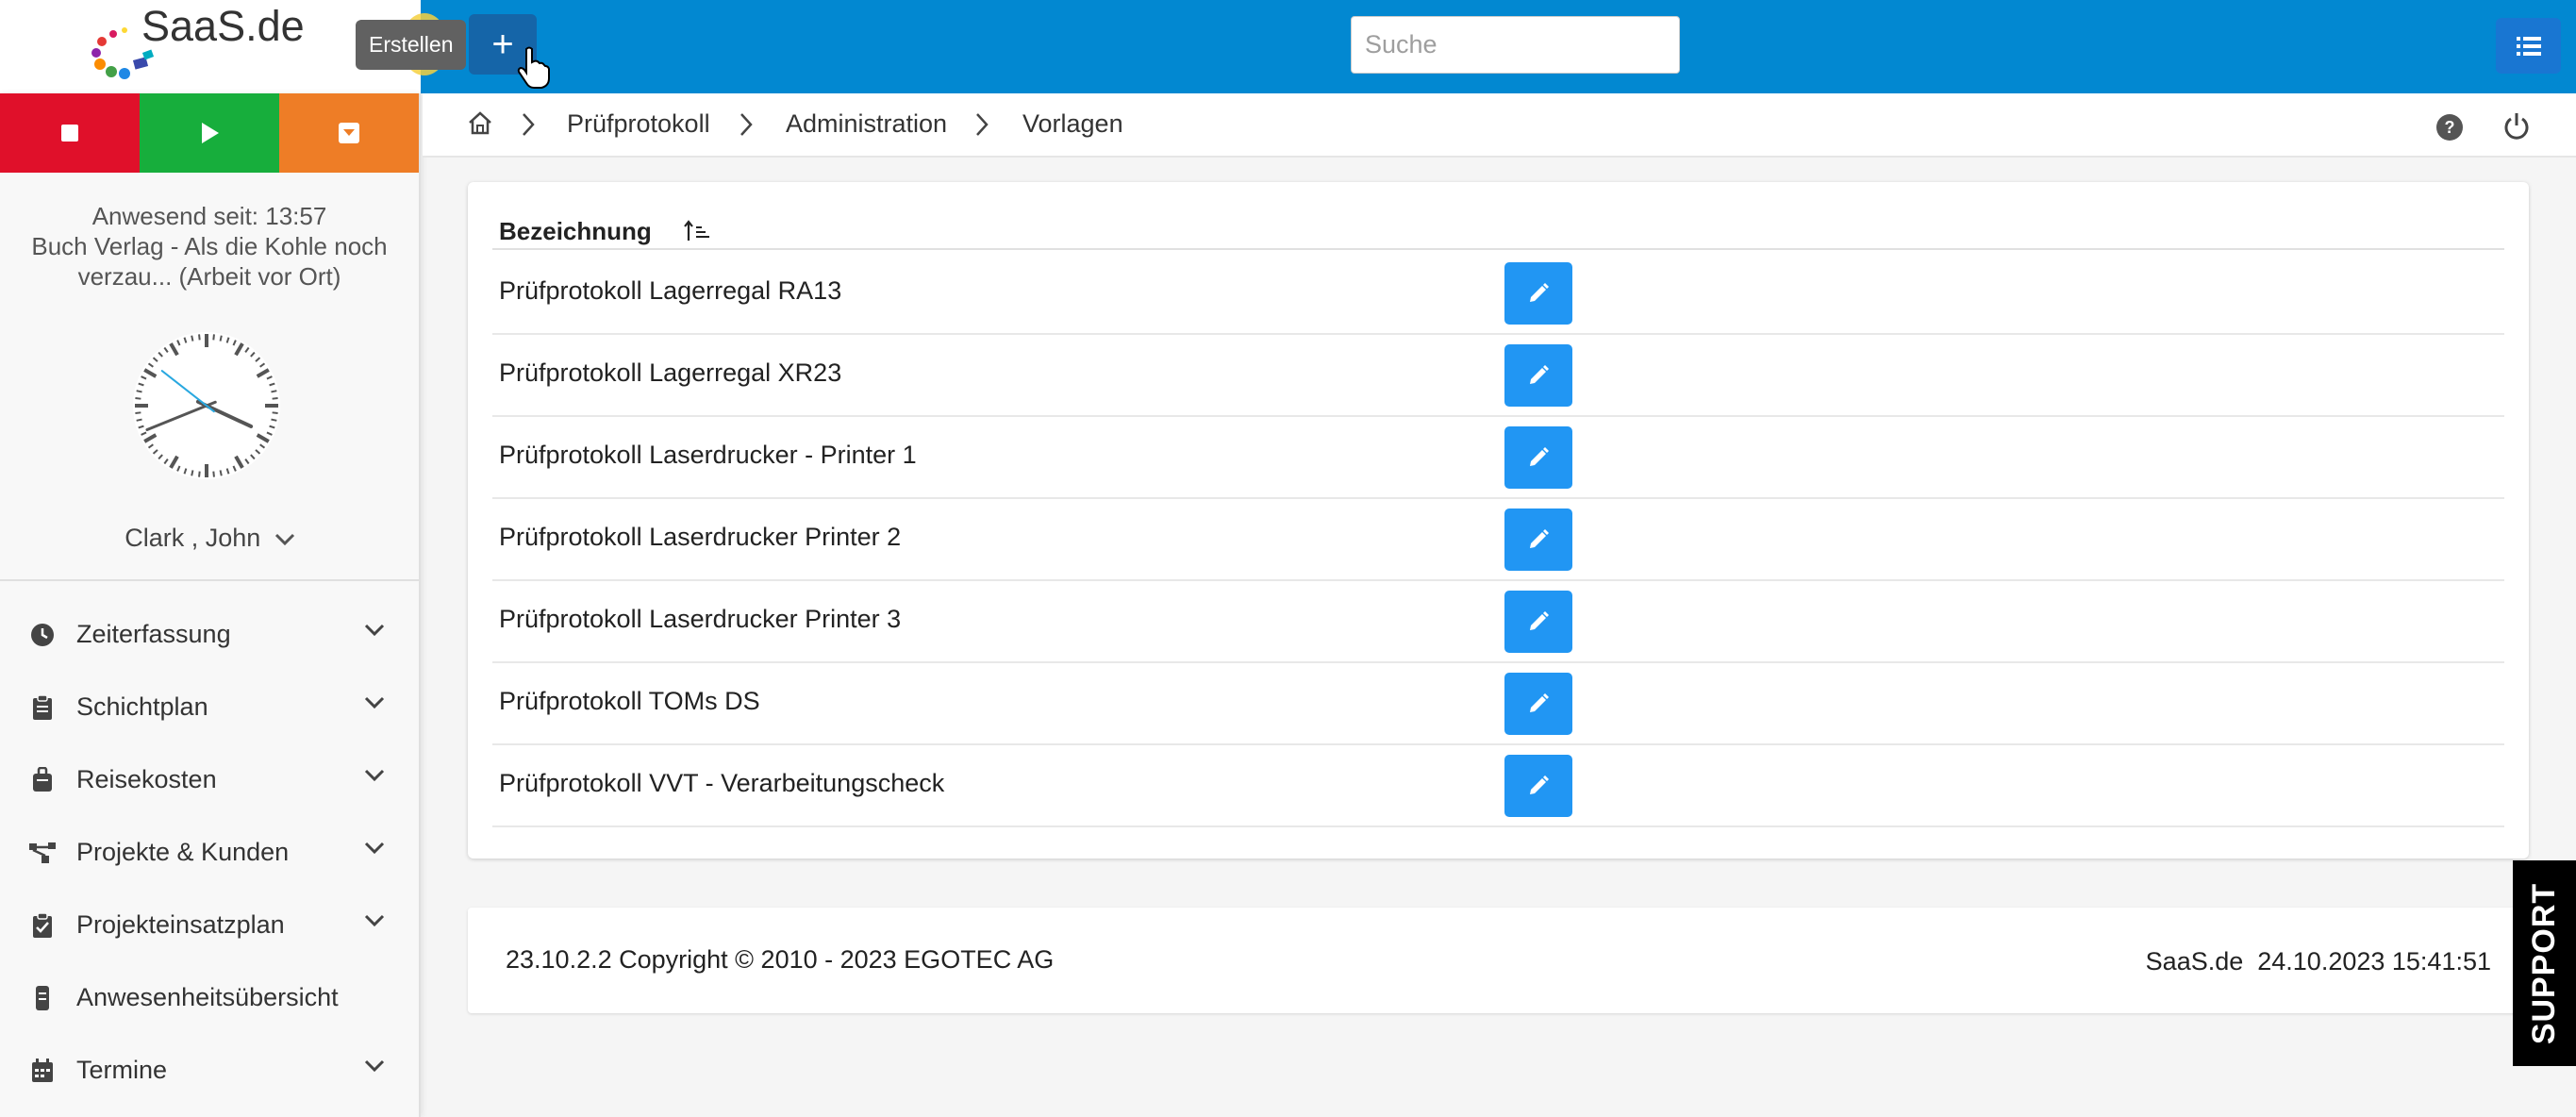  Describe the element at coordinates (2517, 127) in the screenshot. I see `power-icon` at that location.